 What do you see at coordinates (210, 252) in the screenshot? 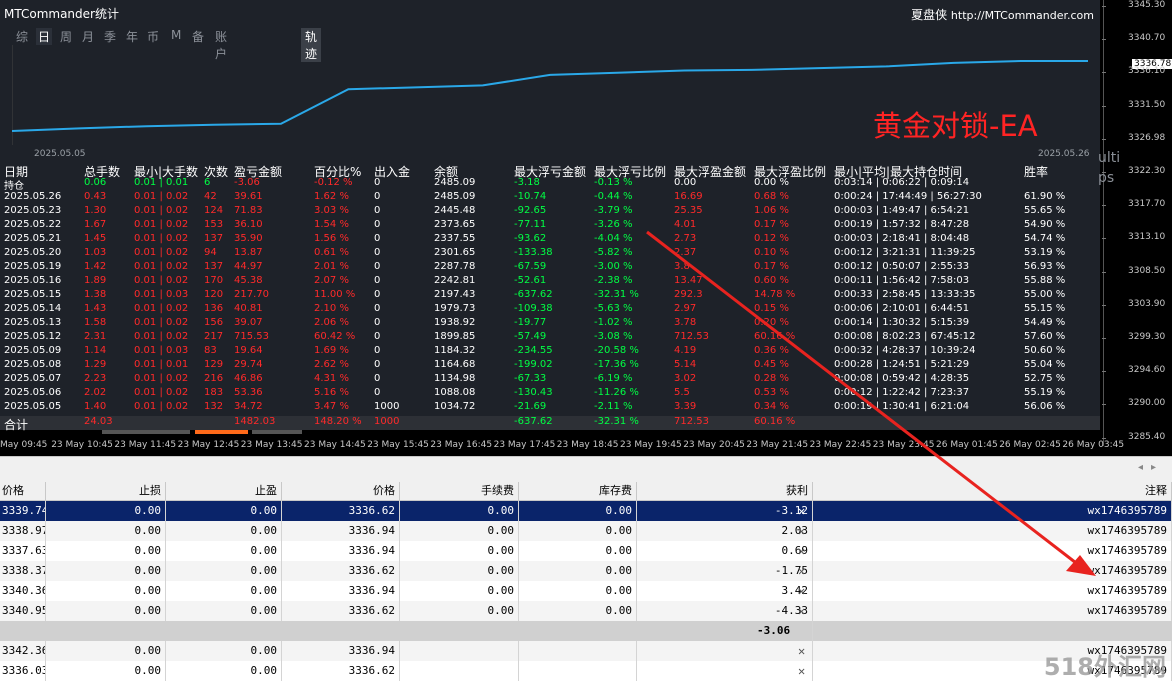
I see `stats-cell: 94` at bounding box center [210, 252].